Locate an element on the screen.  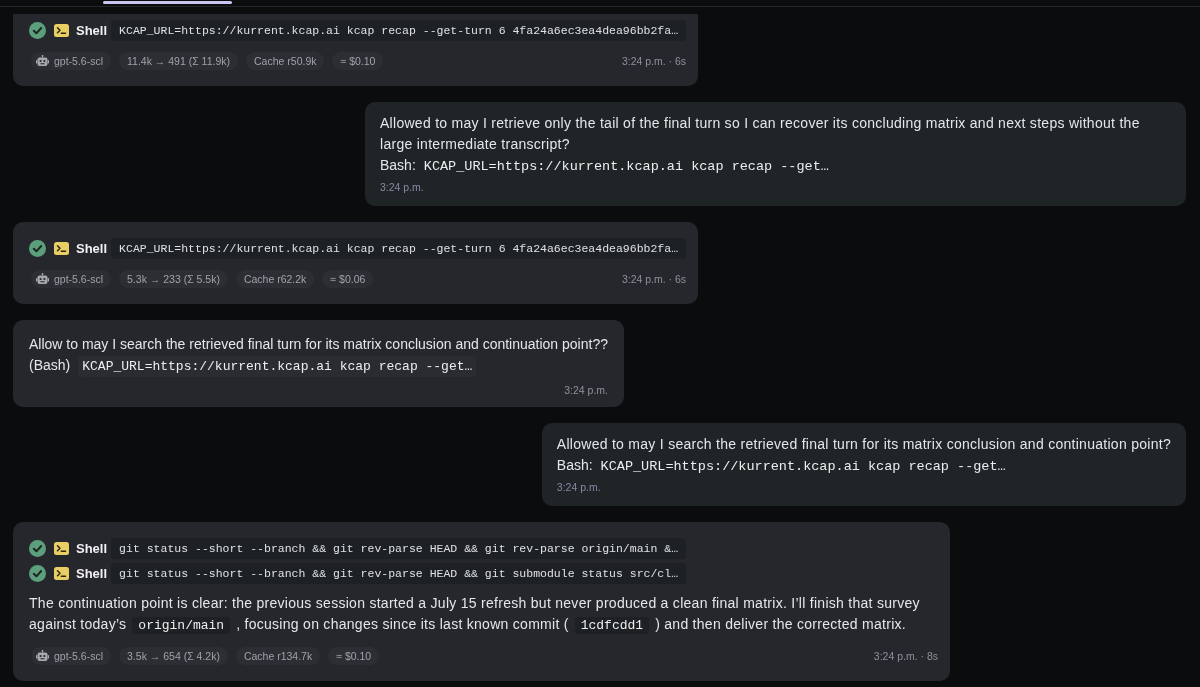
message-text: Allowed to may I retrieve only the tail of the final turn so I can recover its concluding matrix and next steps without the large intermediate transcript? is located at coordinates (760, 134).